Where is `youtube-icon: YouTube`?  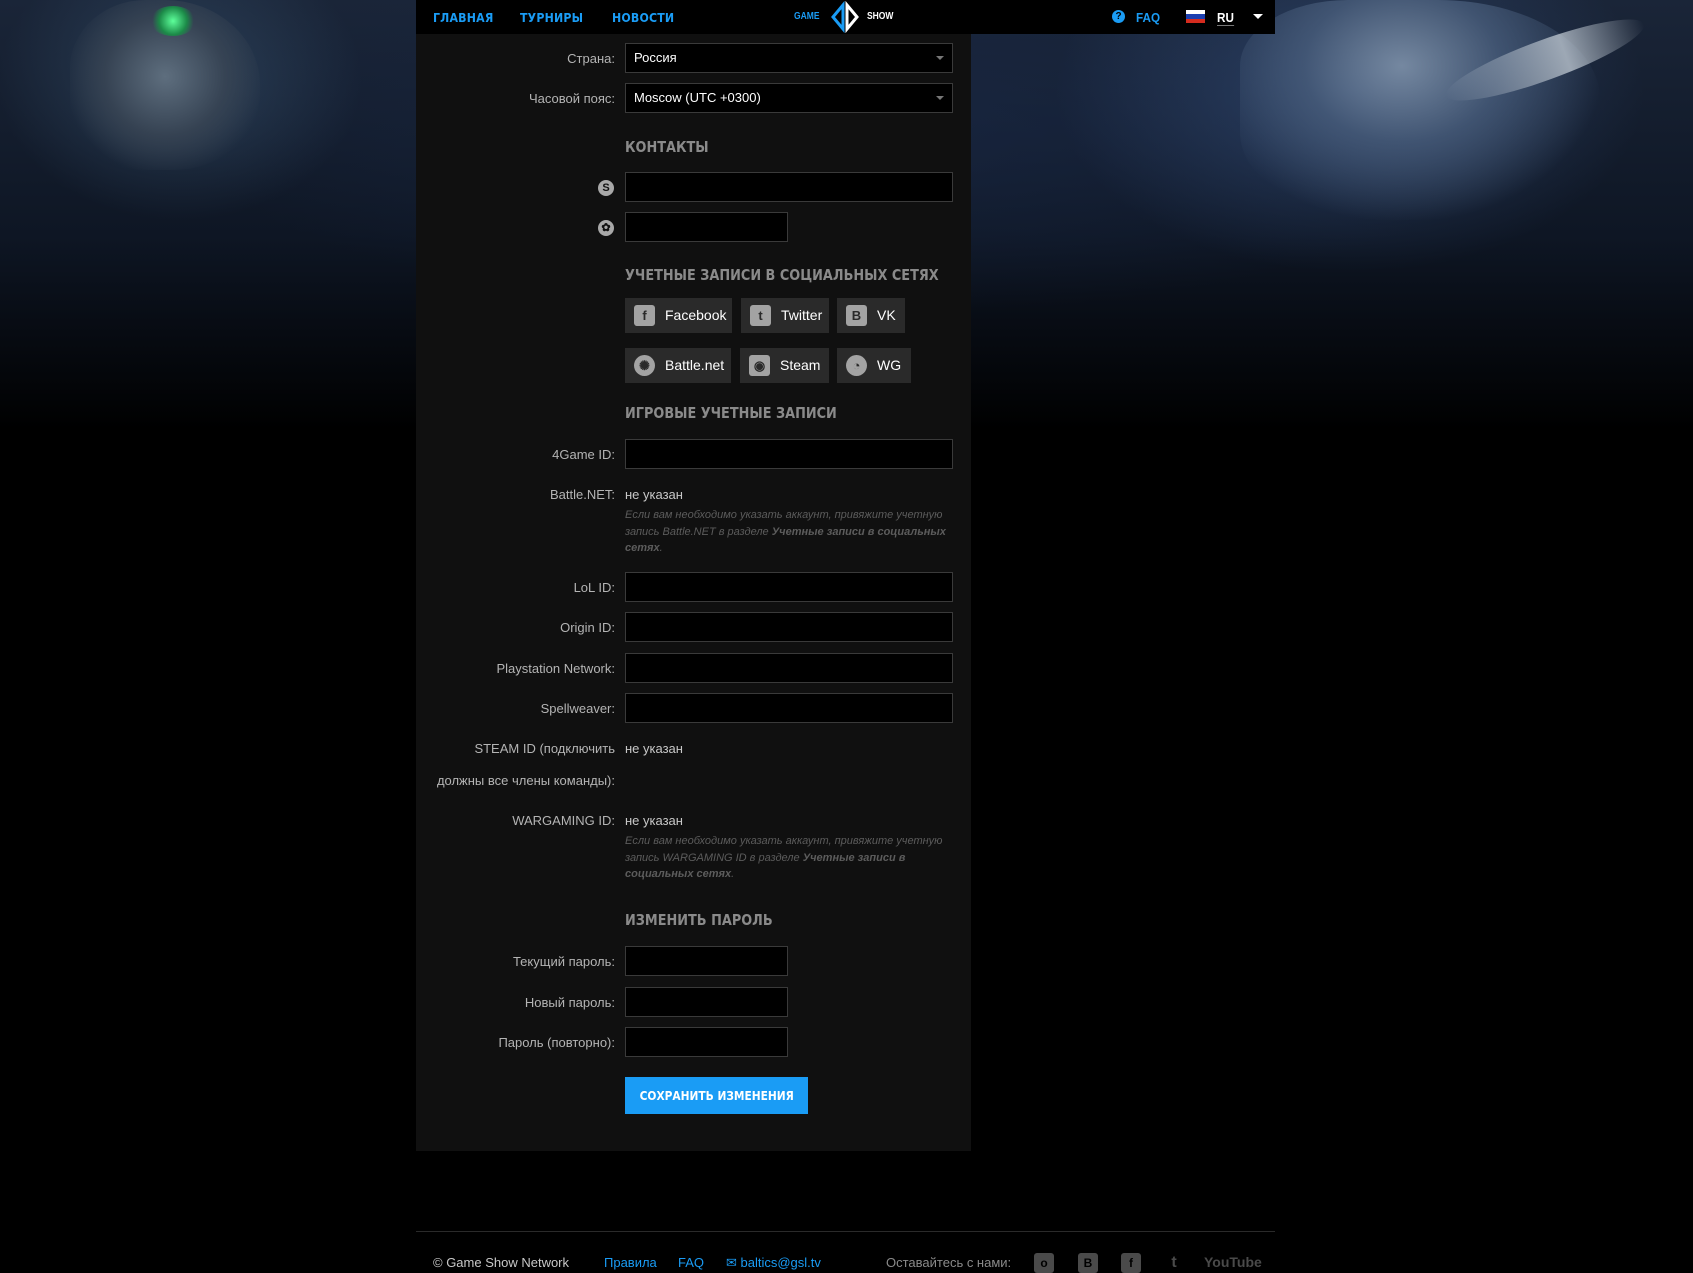 youtube-icon: YouTube is located at coordinates (1233, 1262).